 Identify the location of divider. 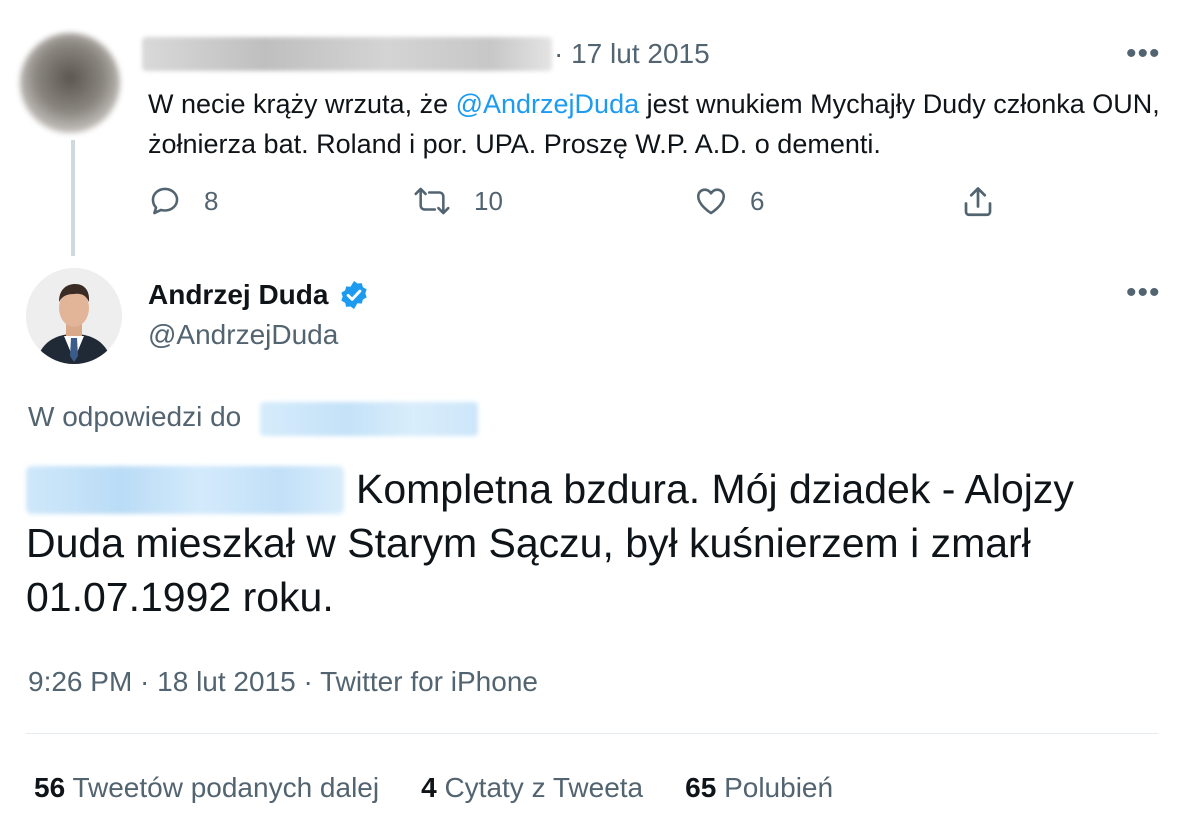
(592, 733).